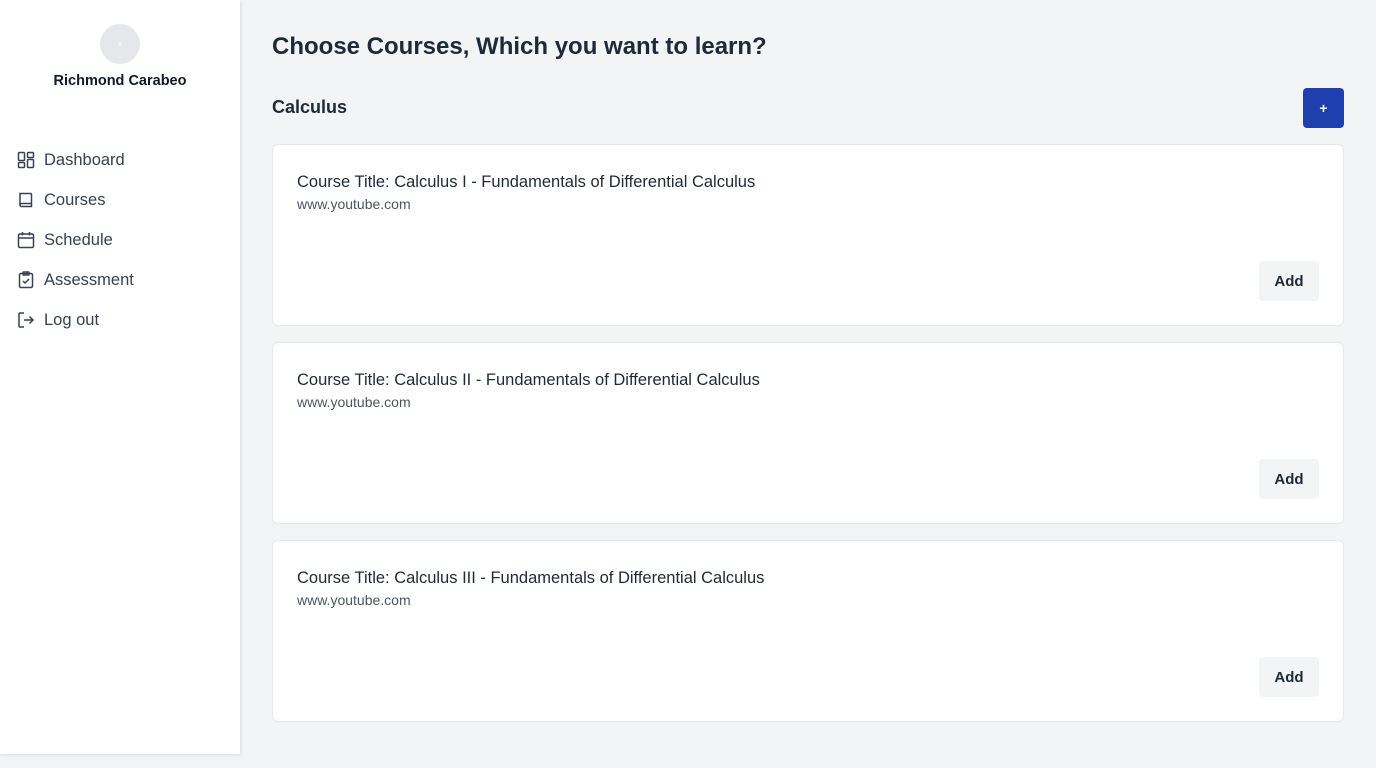 Image resolution: width=1376 pixels, height=768 pixels. I want to click on sidebar-item-logout: Log out, so click(120, 320).